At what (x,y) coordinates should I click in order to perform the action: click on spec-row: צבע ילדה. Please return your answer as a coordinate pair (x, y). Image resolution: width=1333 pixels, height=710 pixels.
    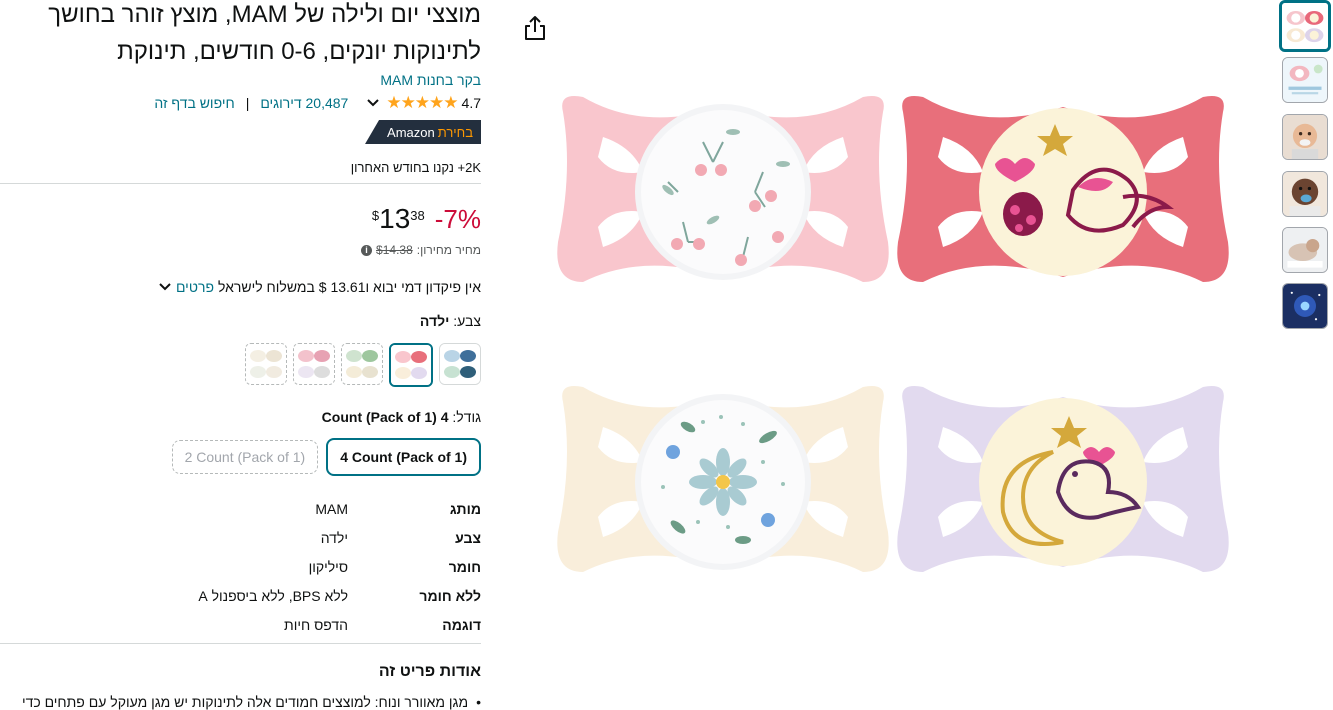
    Looking at the image, I should click on (240, 537).